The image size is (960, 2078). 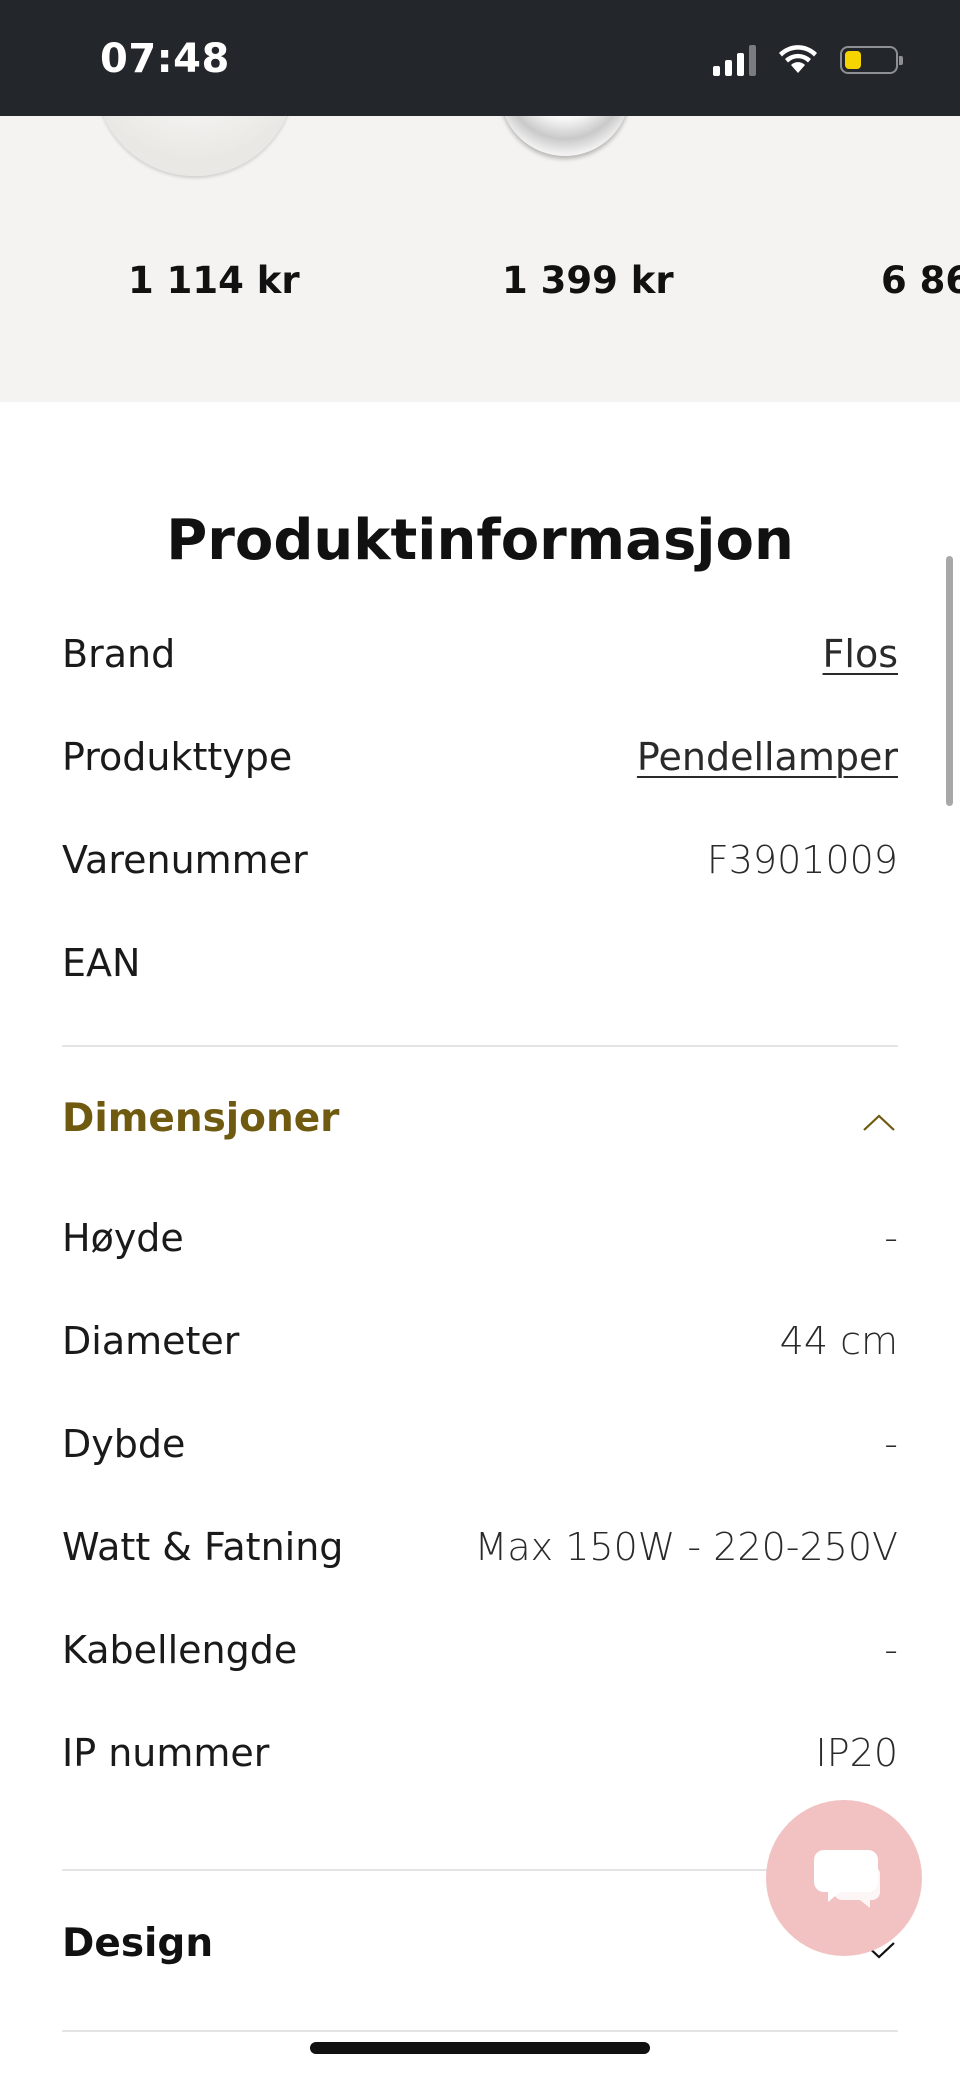 What do you see at coordinates (480, 58) in the screenshot?
I see `status-bar: 07:48` at bounding box center [480, 58].